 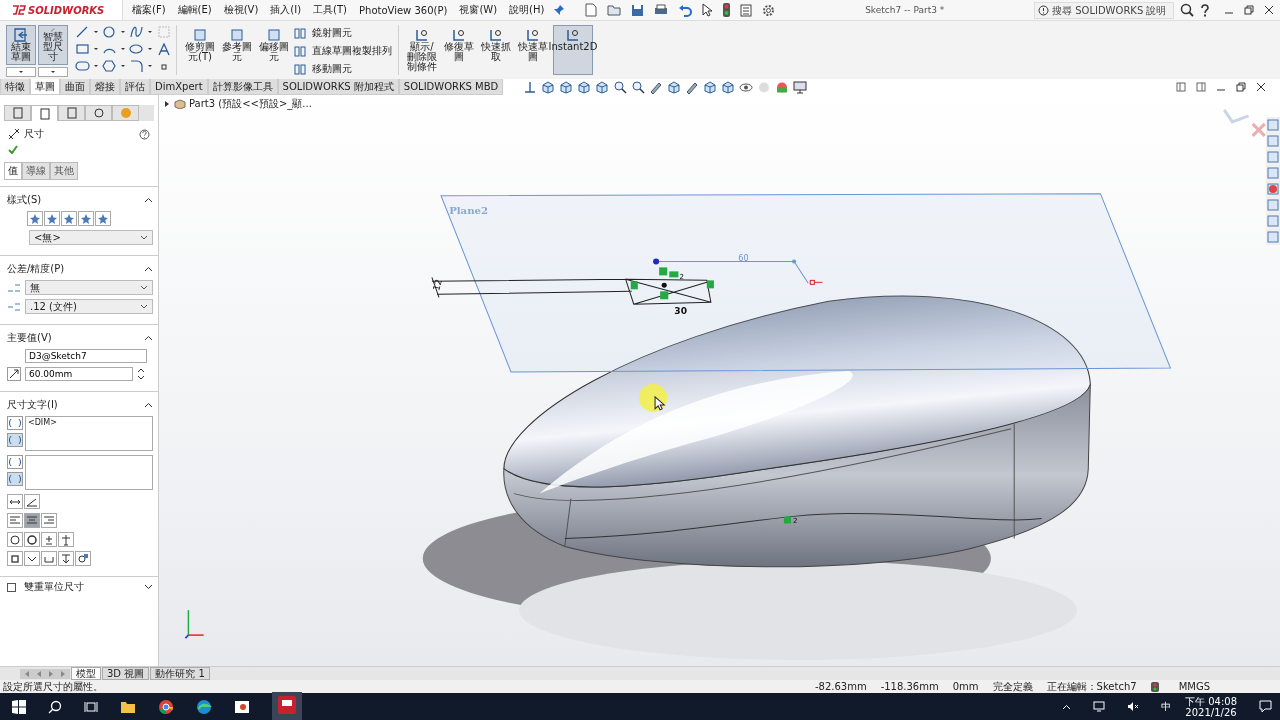 What do you see at coordinates (88, 49) in the screenshot?
I see `rect-tool-icon` at bounding box center [88, 49].